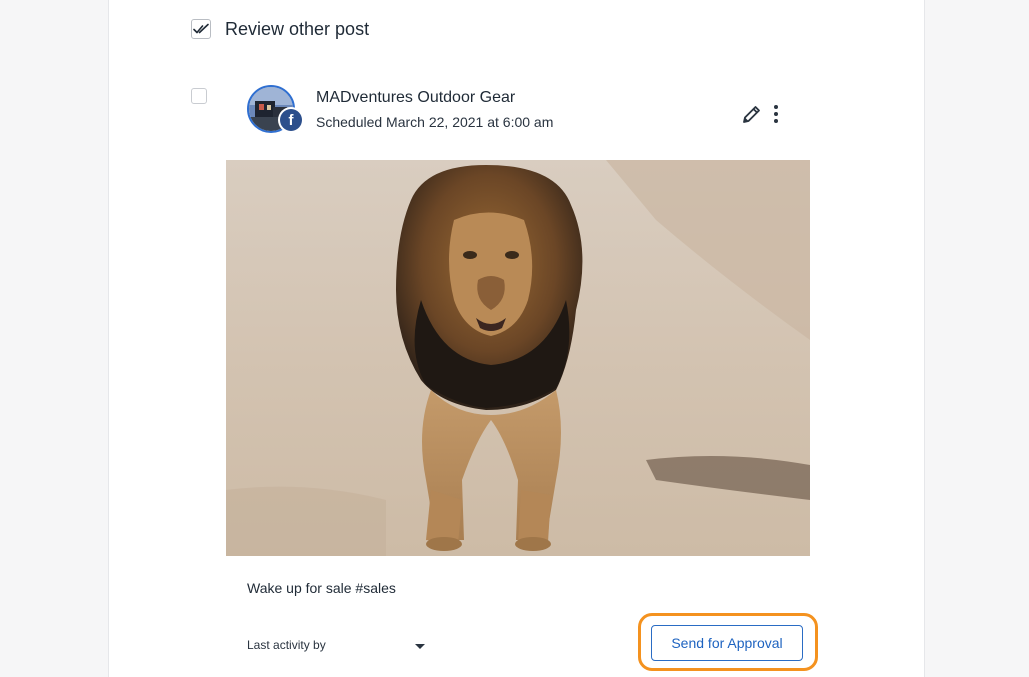 The image size is (1029, 677). I want to click on section-select-checkbox, so click(201, 29).